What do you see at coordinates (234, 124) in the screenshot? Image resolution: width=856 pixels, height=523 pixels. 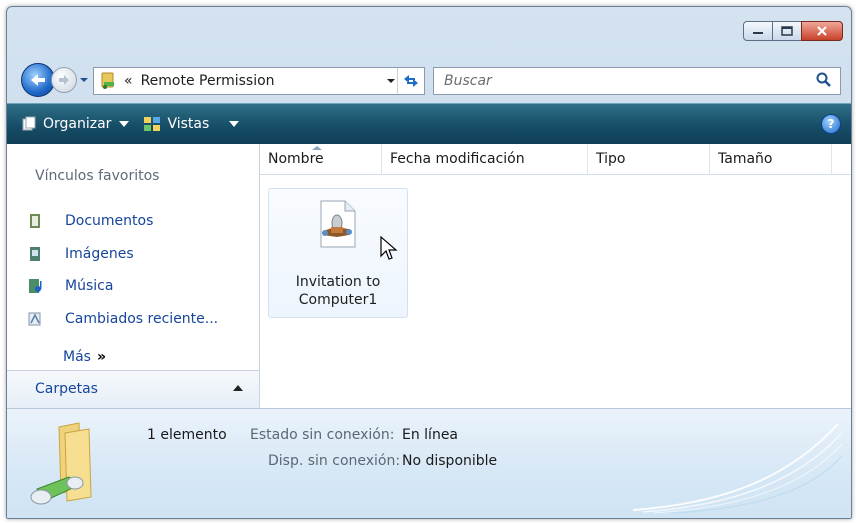 I see `views-chevron-down-icon` at bounding box center [234, 124].